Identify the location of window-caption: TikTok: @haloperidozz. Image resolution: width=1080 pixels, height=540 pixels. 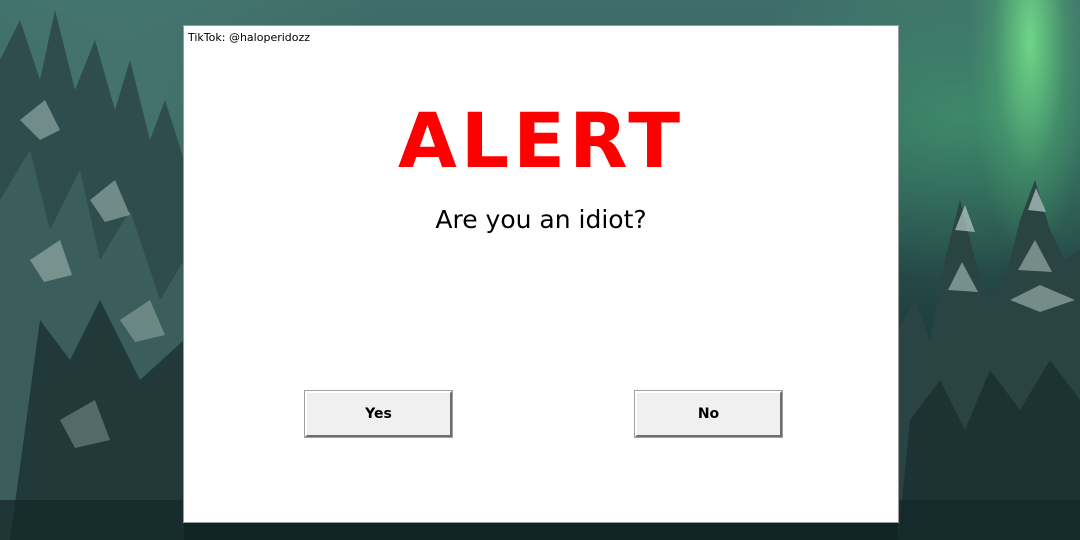
(249, 37).